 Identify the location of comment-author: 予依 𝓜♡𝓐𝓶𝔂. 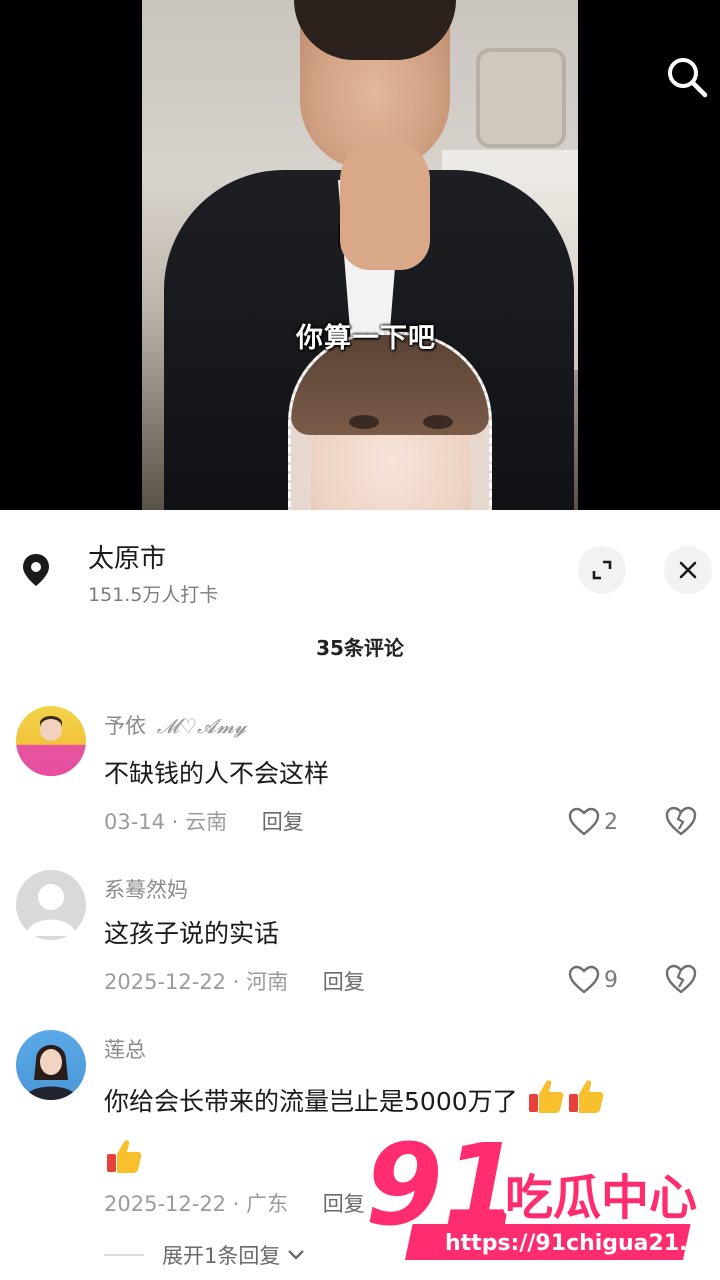
(175, 725).